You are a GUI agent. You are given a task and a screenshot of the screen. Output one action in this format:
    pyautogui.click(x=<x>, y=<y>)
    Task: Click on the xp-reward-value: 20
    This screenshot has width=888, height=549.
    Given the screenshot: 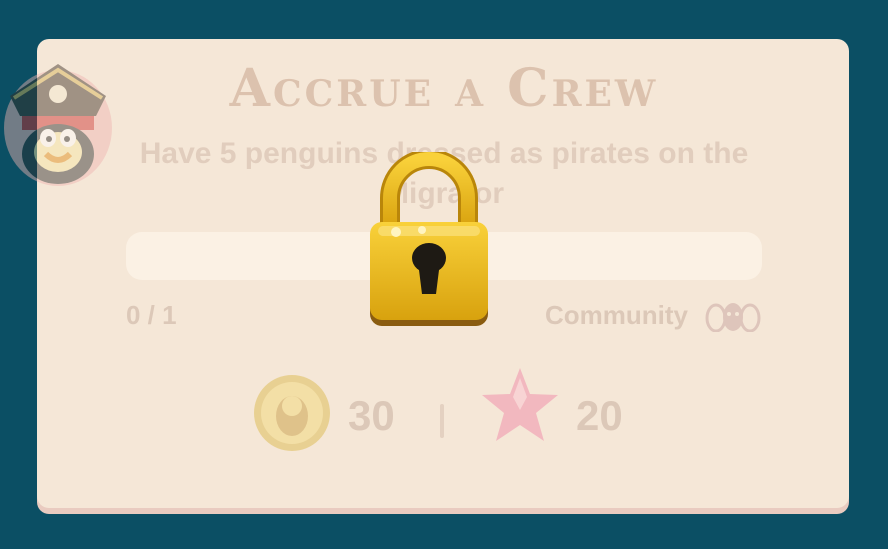 What is the action you would take?
    pyautogui.click(x=599, y=415)
    